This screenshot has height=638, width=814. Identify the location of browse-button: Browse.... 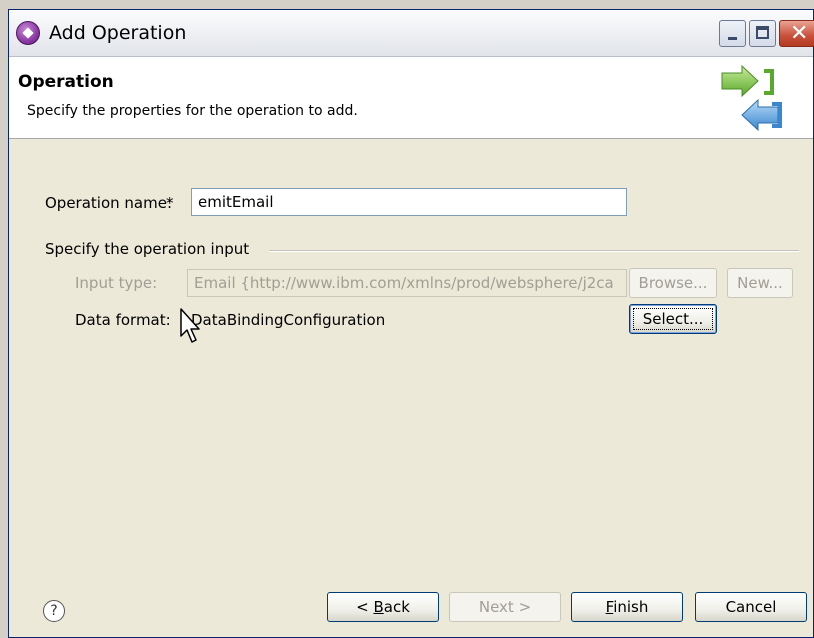
(673, 283).